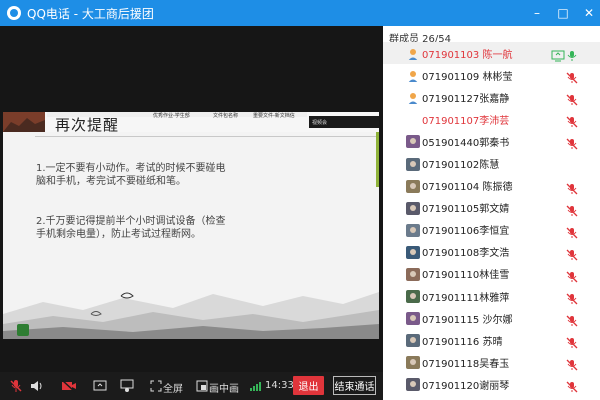  I want to click on member-row: 071901103 陈一航, so click(491, 53).